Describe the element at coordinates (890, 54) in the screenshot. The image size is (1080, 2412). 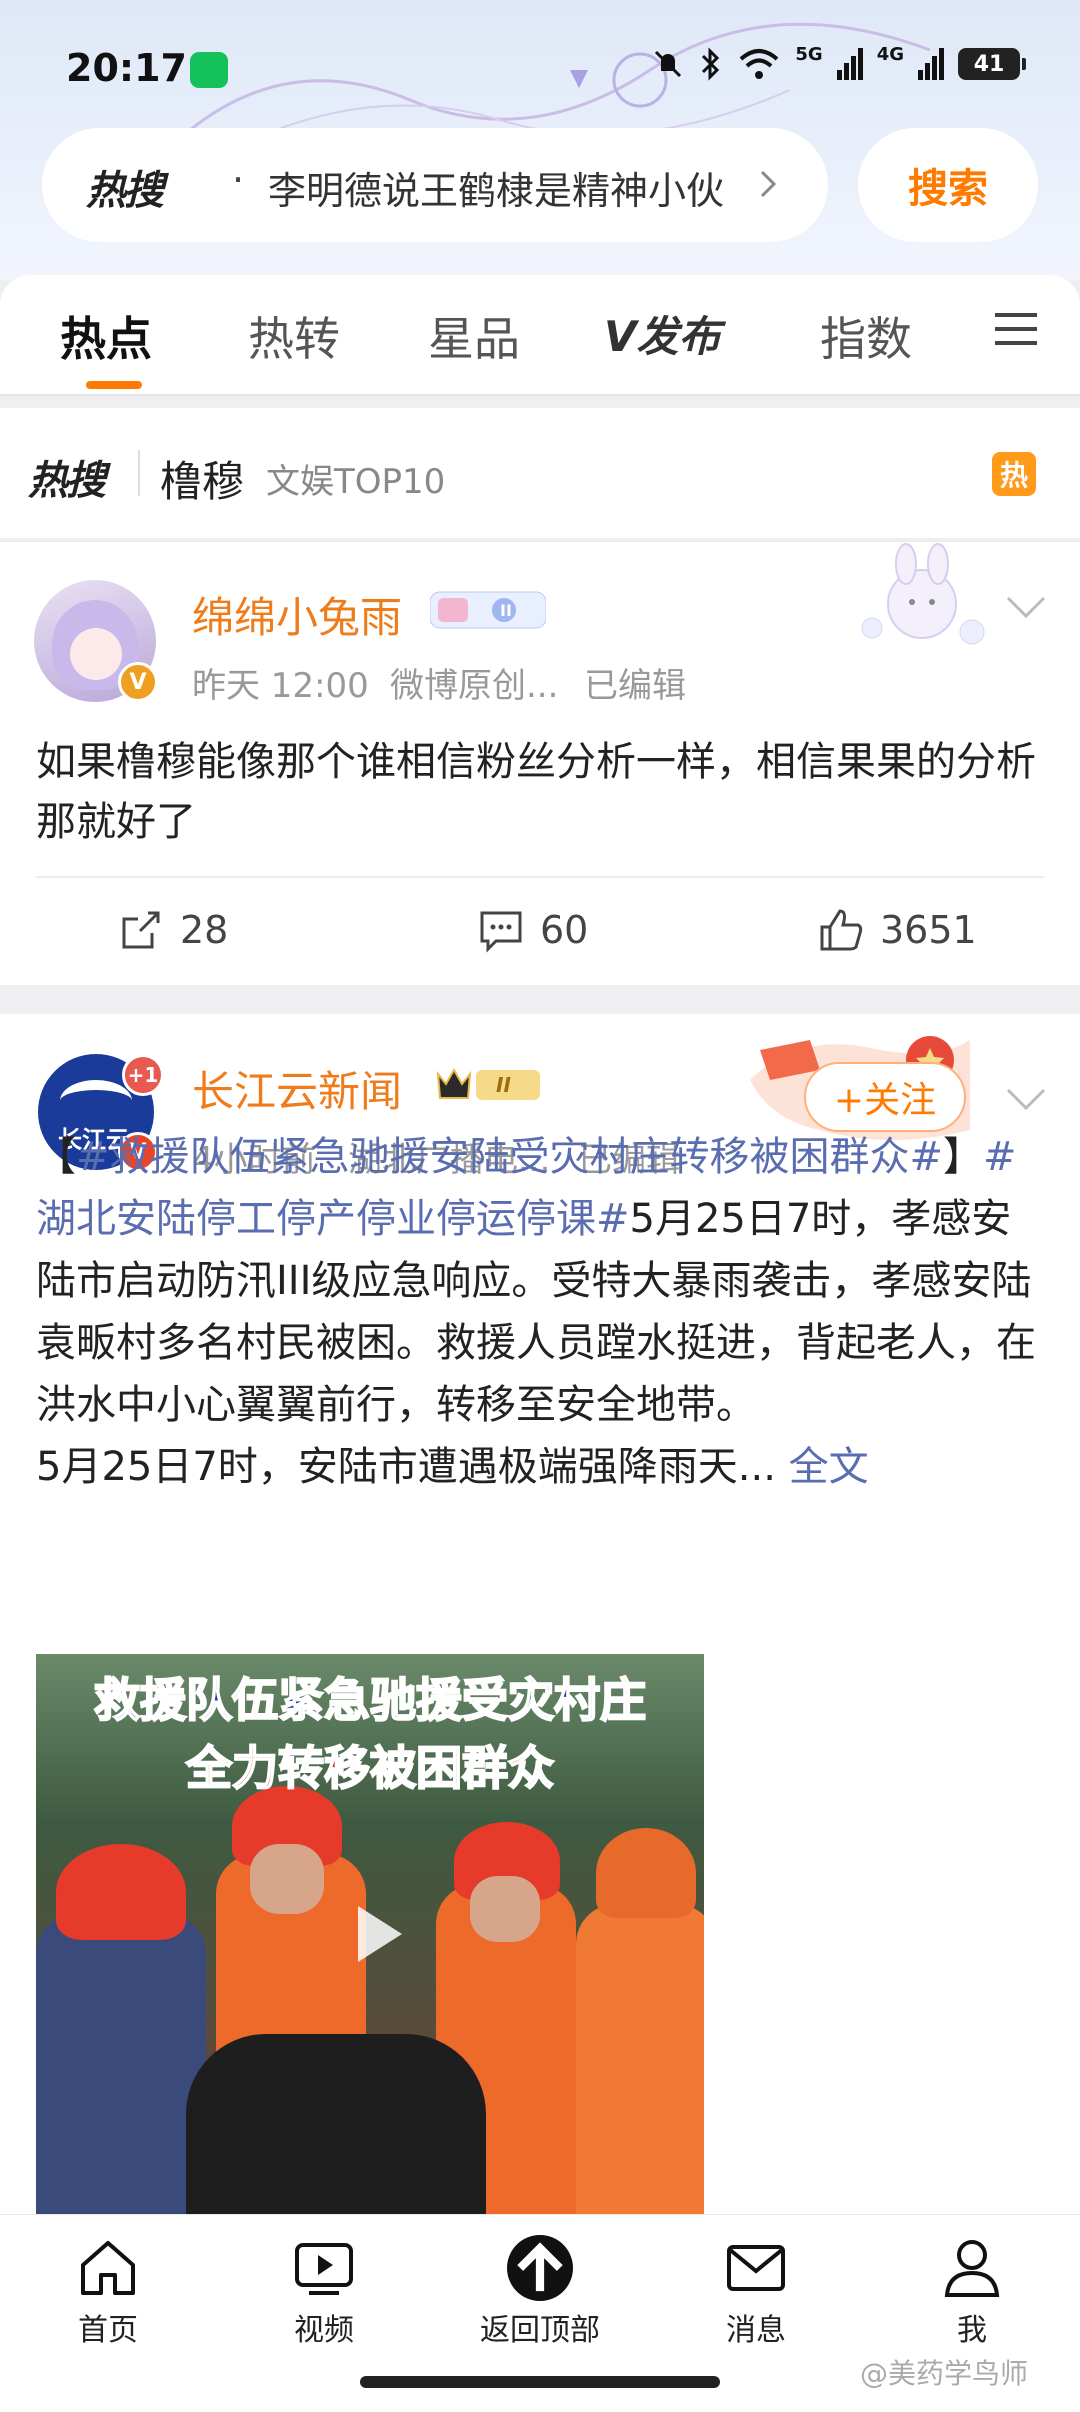
I see `signal-4g-label: 4G` at that location.